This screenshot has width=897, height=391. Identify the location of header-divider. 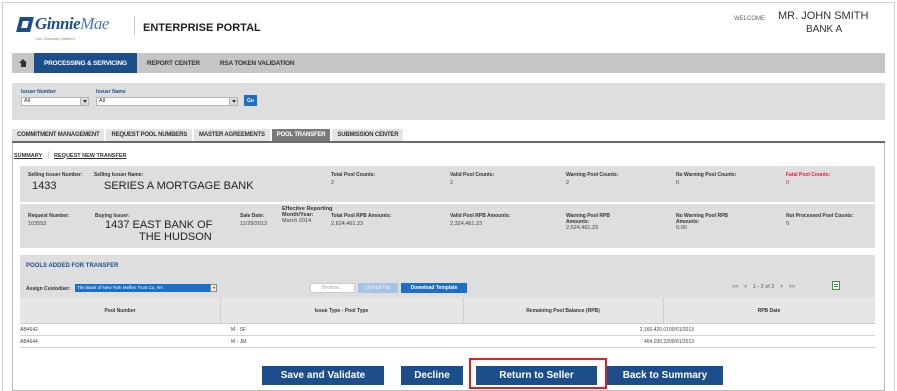
(134, 26).